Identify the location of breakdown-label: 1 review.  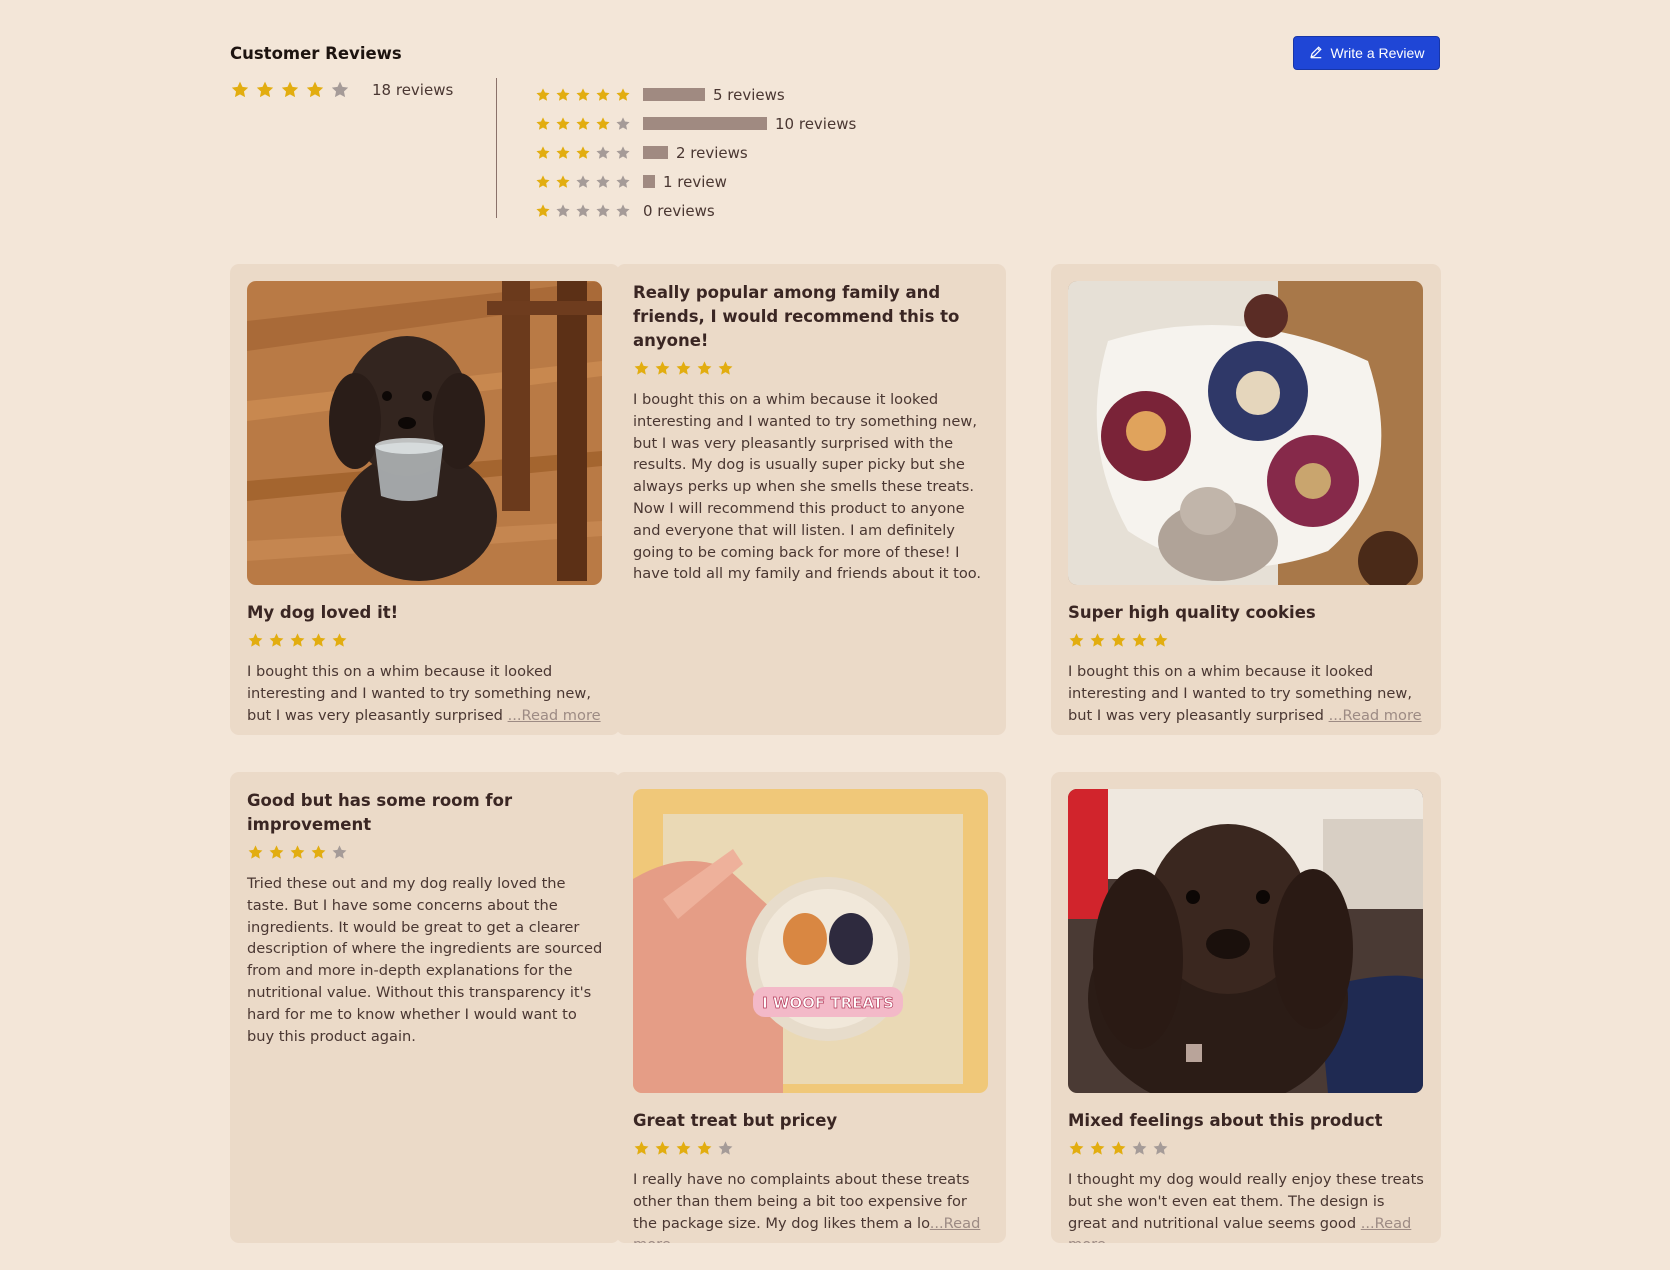
(695, 181).